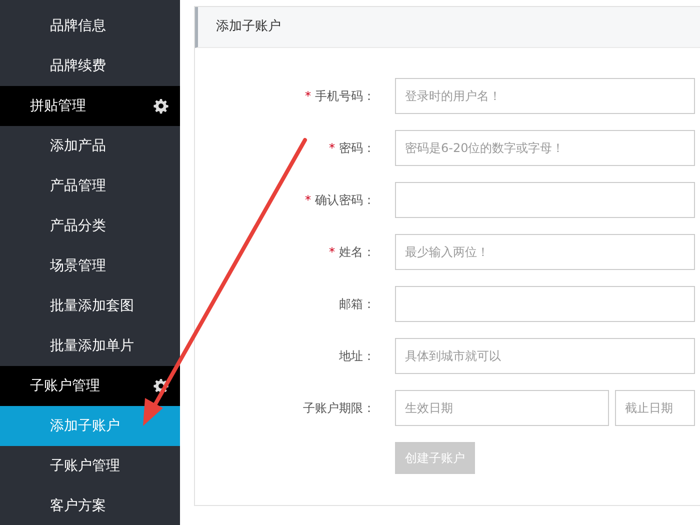 The height and width of the screenshot is (525, 700). Describe the element at coordinates (545, 96) in the screenshot. I see `input-field: 登录时的用户名！` at that location.